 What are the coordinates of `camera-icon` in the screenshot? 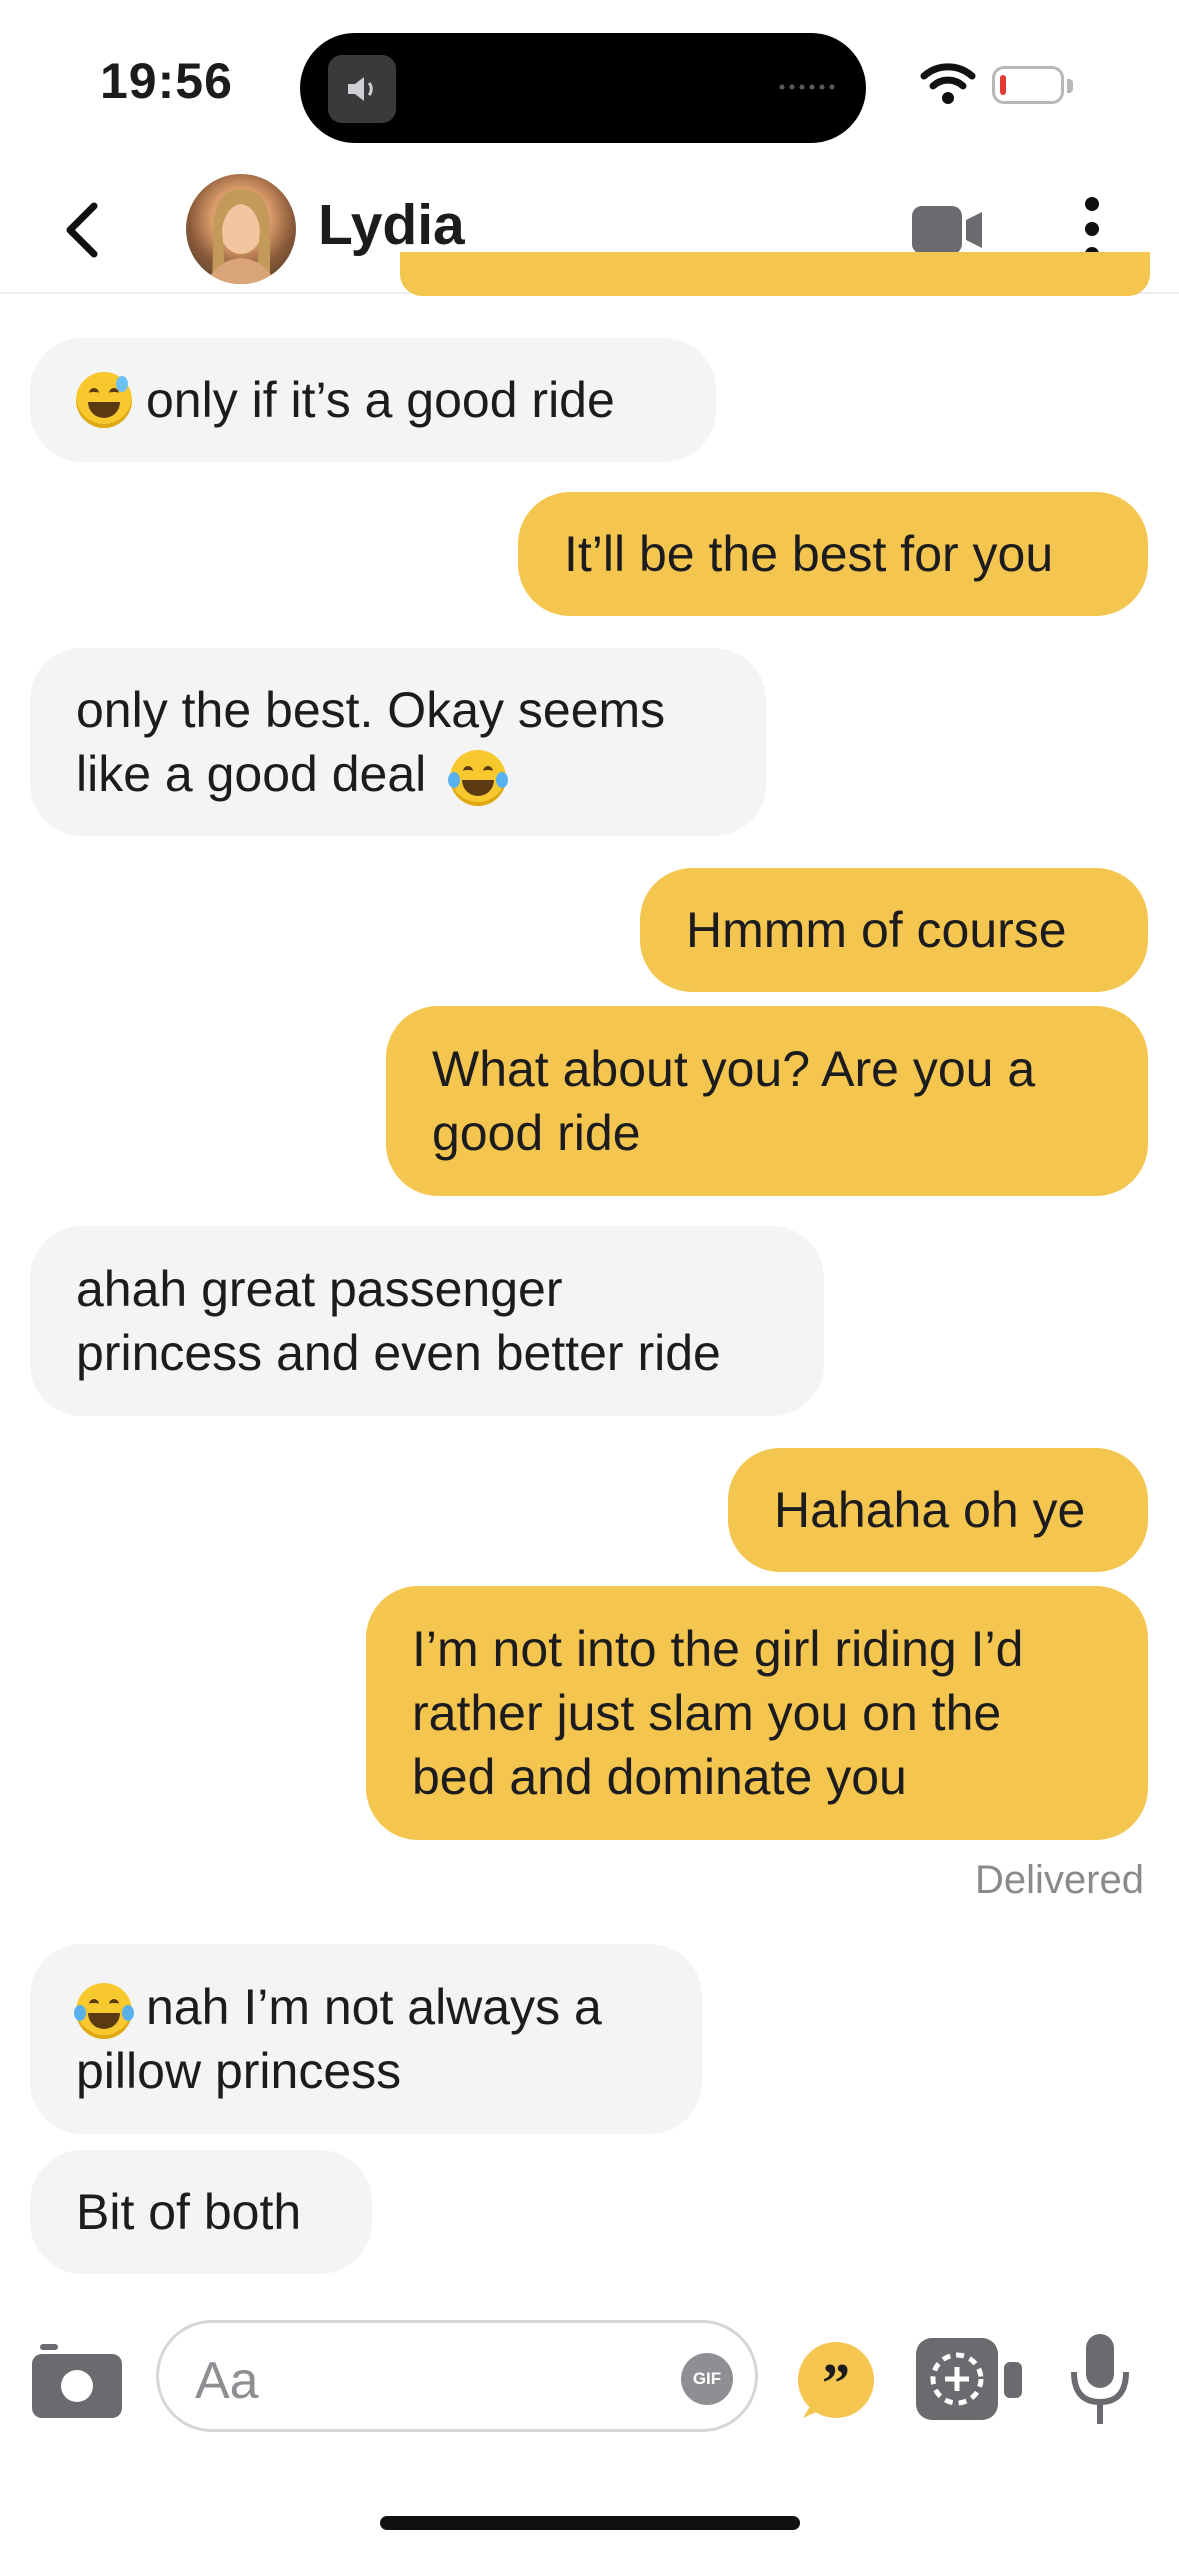 It's located at (77, 2381).